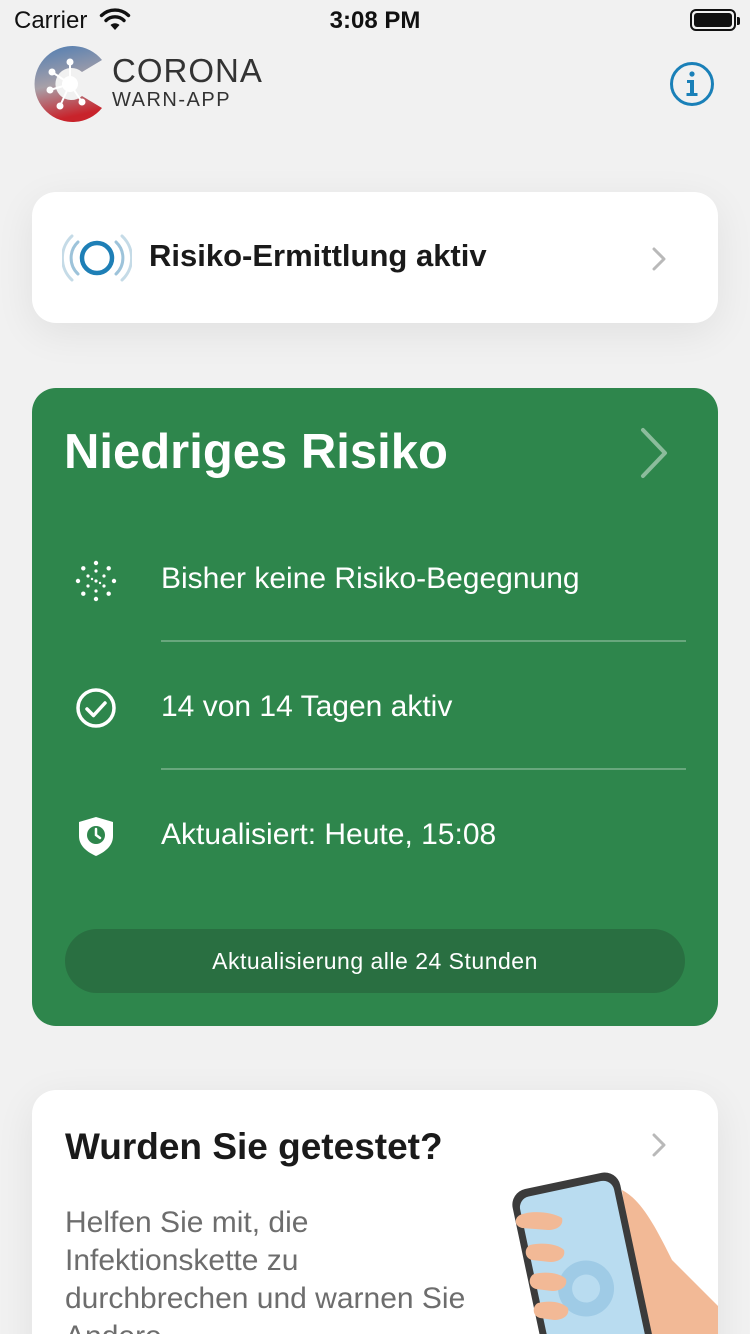  I want to click on update-interval-badge: Aktualisierung alle 24 Stunden, so click(375, 961).